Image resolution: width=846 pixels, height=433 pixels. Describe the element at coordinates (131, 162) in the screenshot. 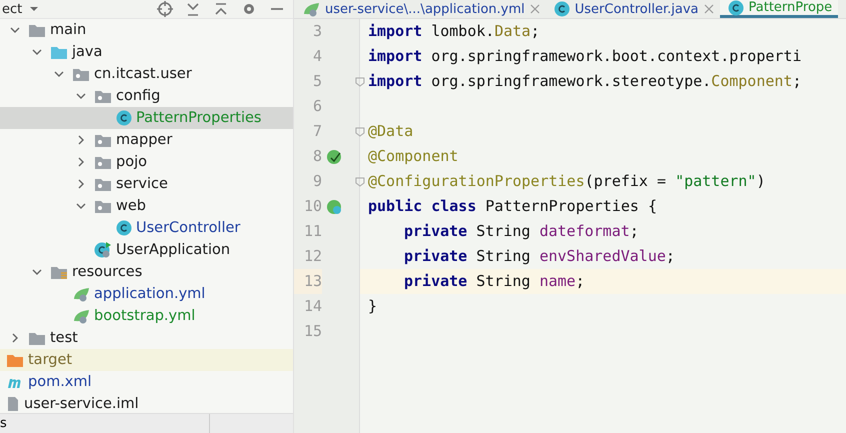

I see `tree-item-label: pojo` at that location.